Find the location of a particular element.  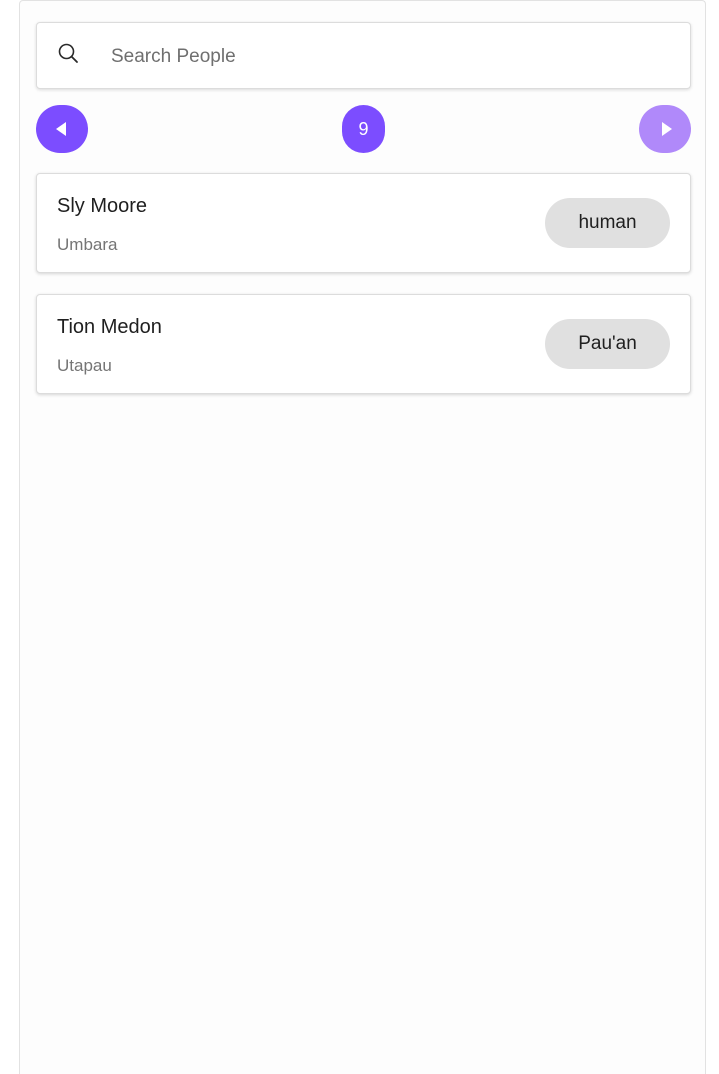

person-name: Sly Moore is located at coordinates (102, 206).